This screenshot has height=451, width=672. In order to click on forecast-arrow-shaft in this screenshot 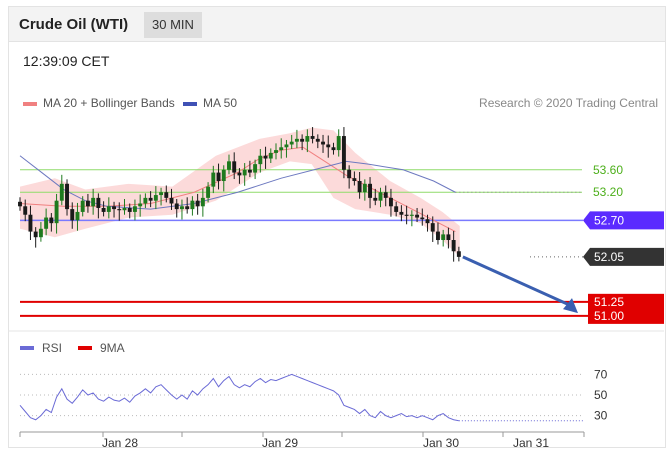, I will do `click(517, 281)`.